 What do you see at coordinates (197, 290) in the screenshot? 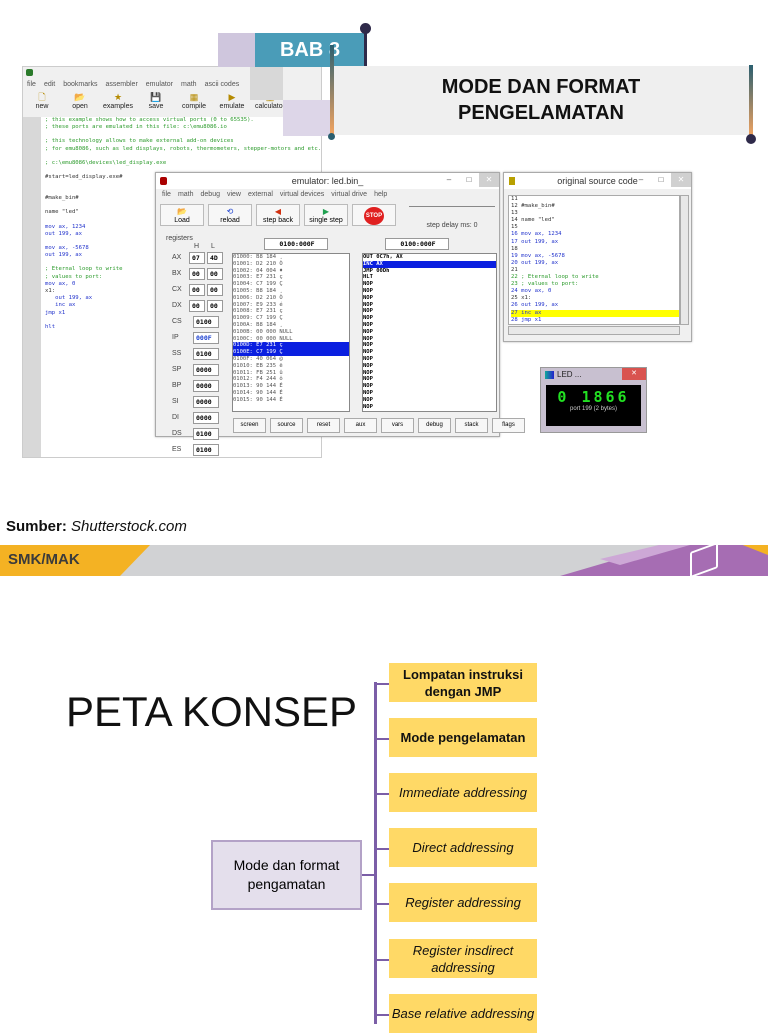
I see `register-CX-high: 00` at bounding box center [197, 290].